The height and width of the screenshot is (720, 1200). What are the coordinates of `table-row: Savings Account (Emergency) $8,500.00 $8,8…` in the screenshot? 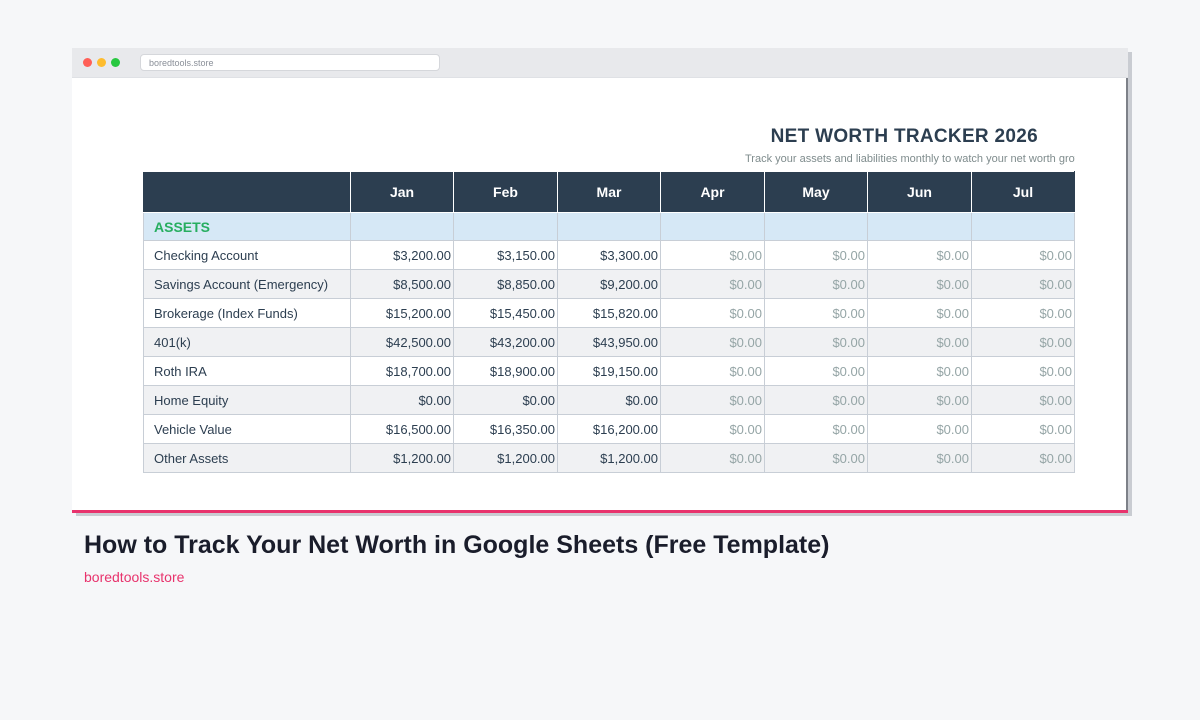 It's located at (609, 284).